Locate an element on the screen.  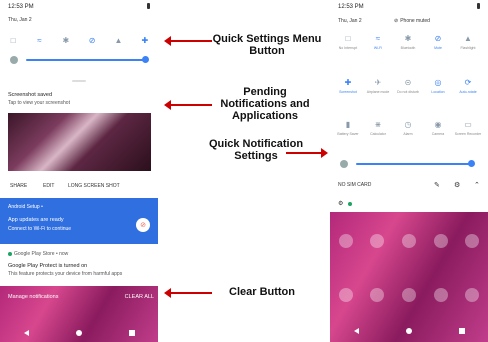
no-wifi-icon: ⊘ is located at coordinates (143, 225).